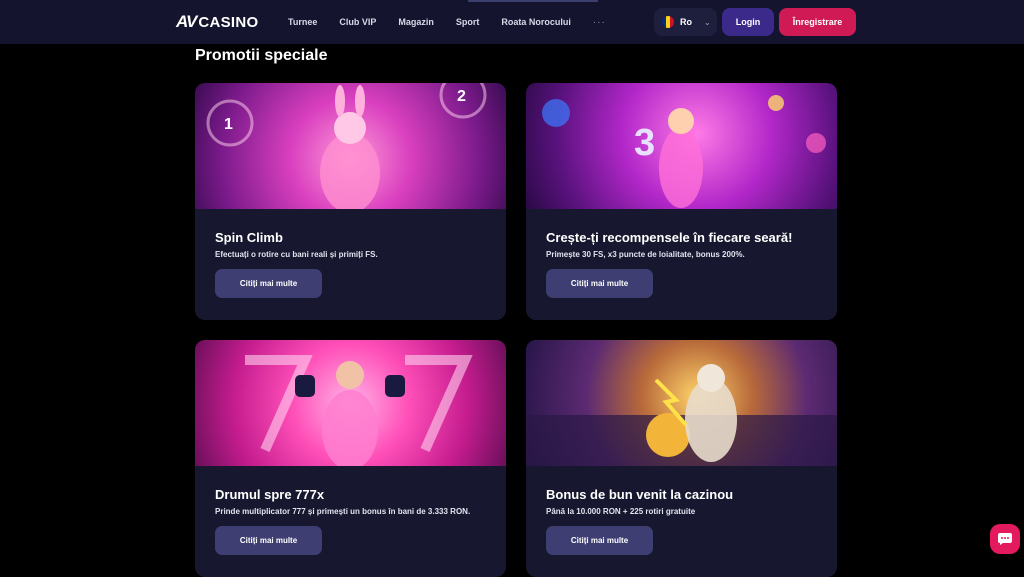 The height and width of the screenshot is (577, 1024). Describe the element at coordinates (536, 22) in the screenshot. I see `nav-item-roata-norocului: Roata Norocului` at that location.